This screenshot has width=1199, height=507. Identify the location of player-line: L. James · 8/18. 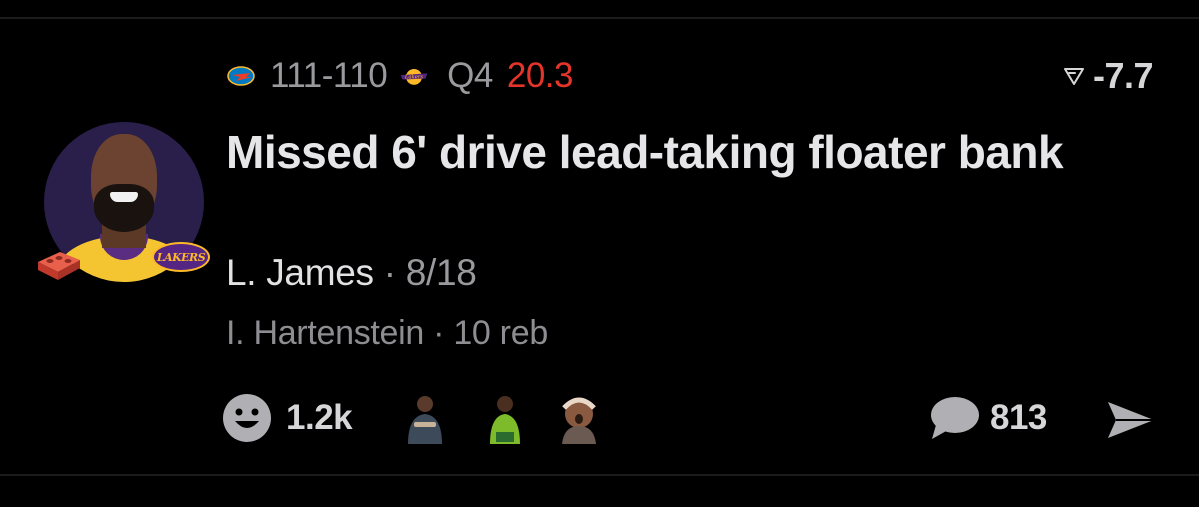
(351, 273).